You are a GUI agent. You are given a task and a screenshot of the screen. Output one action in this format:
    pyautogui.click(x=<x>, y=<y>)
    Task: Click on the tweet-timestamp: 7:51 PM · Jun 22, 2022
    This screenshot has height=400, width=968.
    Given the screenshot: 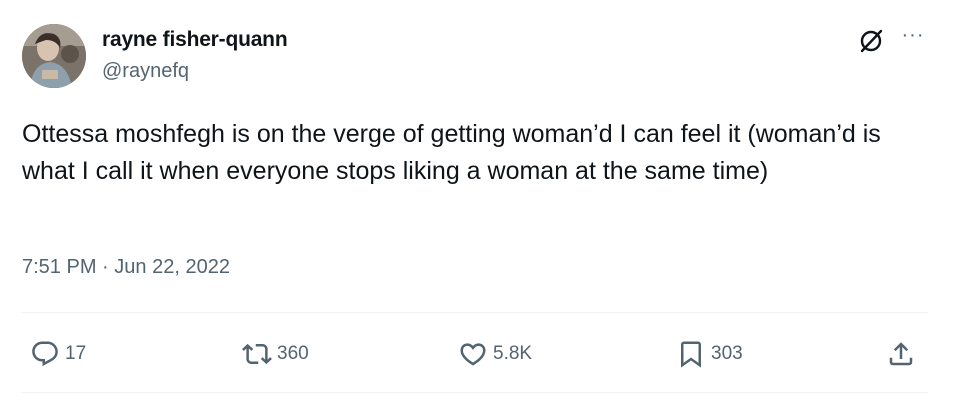 What is the action you would take?
    pyautogui.click(x=126, y=267)
    